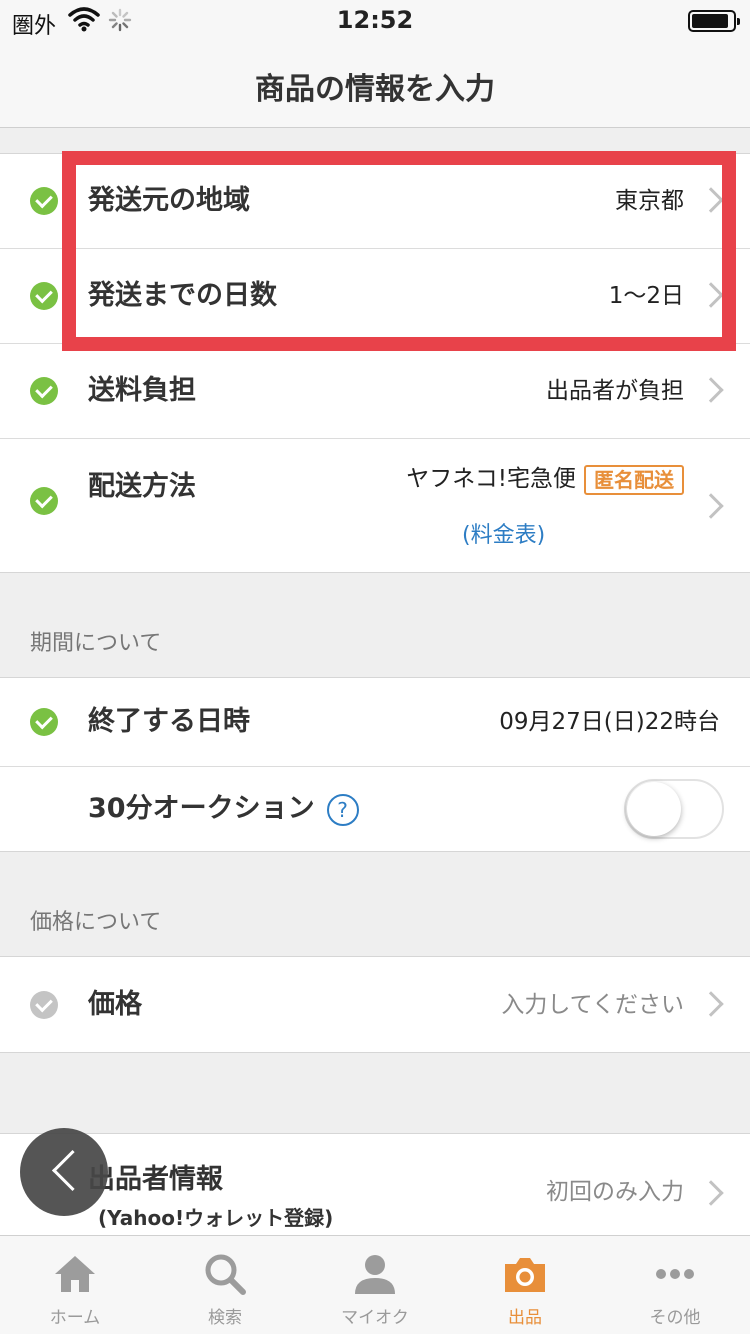  What do you see at coordinates (675, 1274) in the screenshot?
I see `more-icon` at bounding box center [675, 1274].